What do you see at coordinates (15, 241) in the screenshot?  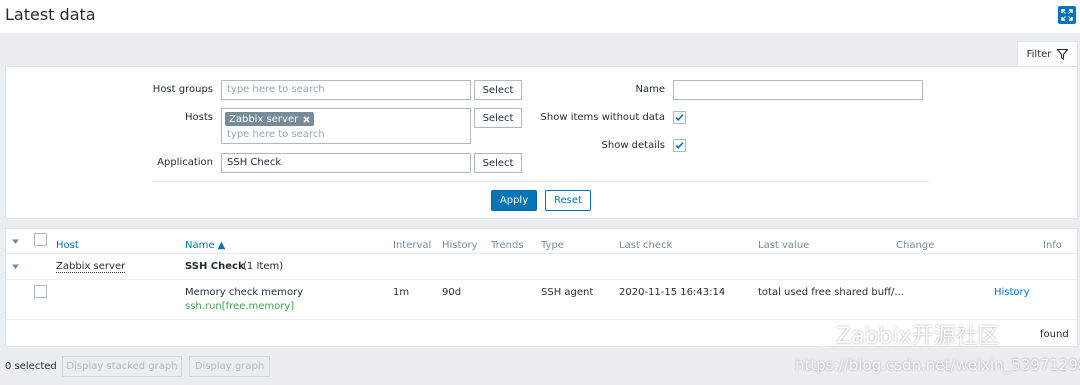 I see `collapse-all-icon` at bounding box center [15, 241].